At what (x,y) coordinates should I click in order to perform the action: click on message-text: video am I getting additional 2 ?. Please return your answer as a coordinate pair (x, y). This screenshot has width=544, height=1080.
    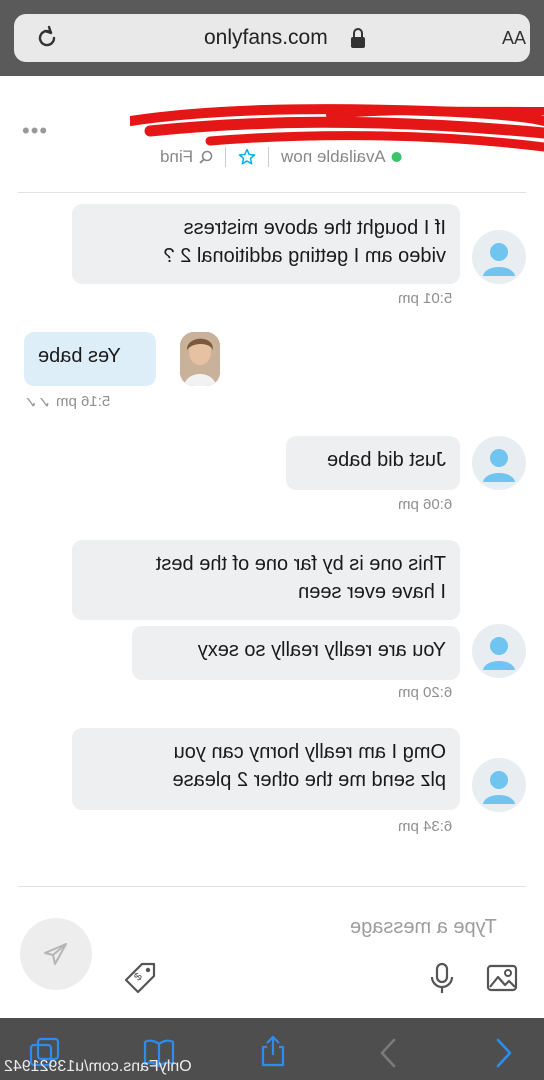
    Looking at the image, I should click on (304, 256).